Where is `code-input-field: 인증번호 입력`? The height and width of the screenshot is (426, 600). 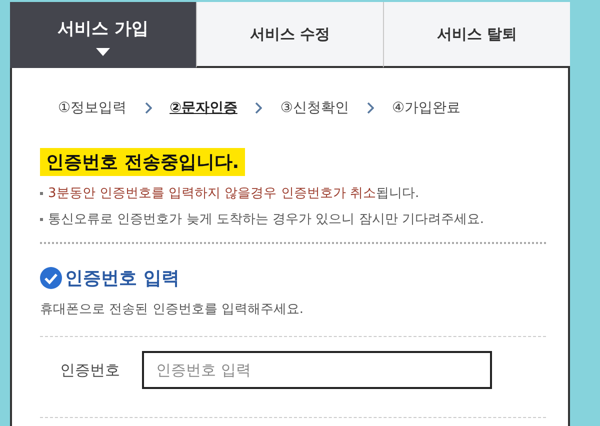 code-input-field: 인증번호 입력 is located at coordinates (317, 370).